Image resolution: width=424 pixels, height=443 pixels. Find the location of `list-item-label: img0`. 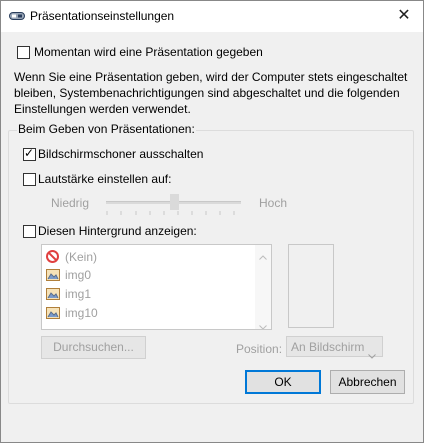

list-item-label: img0 is located at coordinates (78, 275).